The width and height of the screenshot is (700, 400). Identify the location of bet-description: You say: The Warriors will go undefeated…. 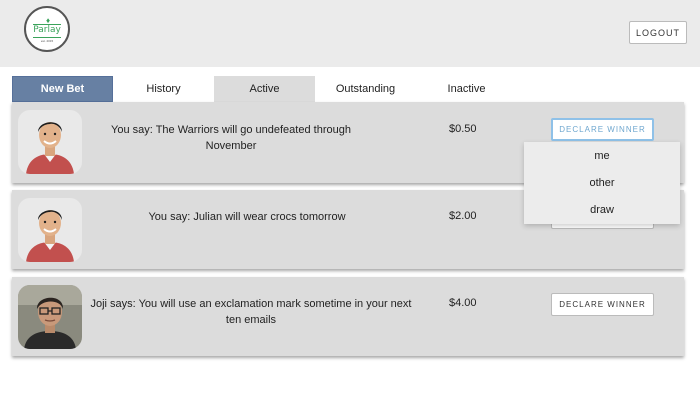
(231, 138).